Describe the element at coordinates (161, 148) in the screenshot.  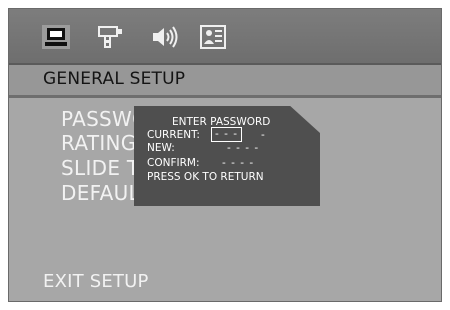
I see `new-password-label: NEW:` at that location.